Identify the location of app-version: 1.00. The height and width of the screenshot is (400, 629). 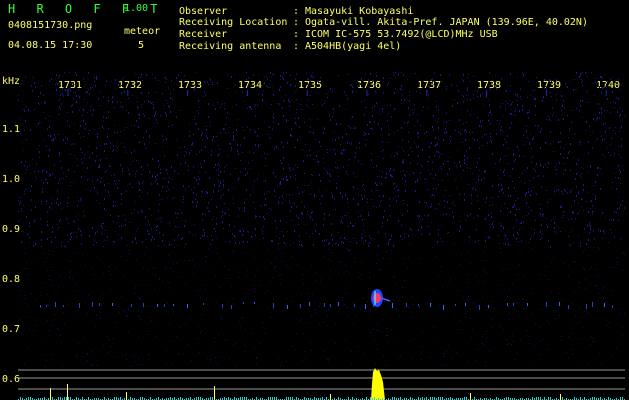
(136, 8).